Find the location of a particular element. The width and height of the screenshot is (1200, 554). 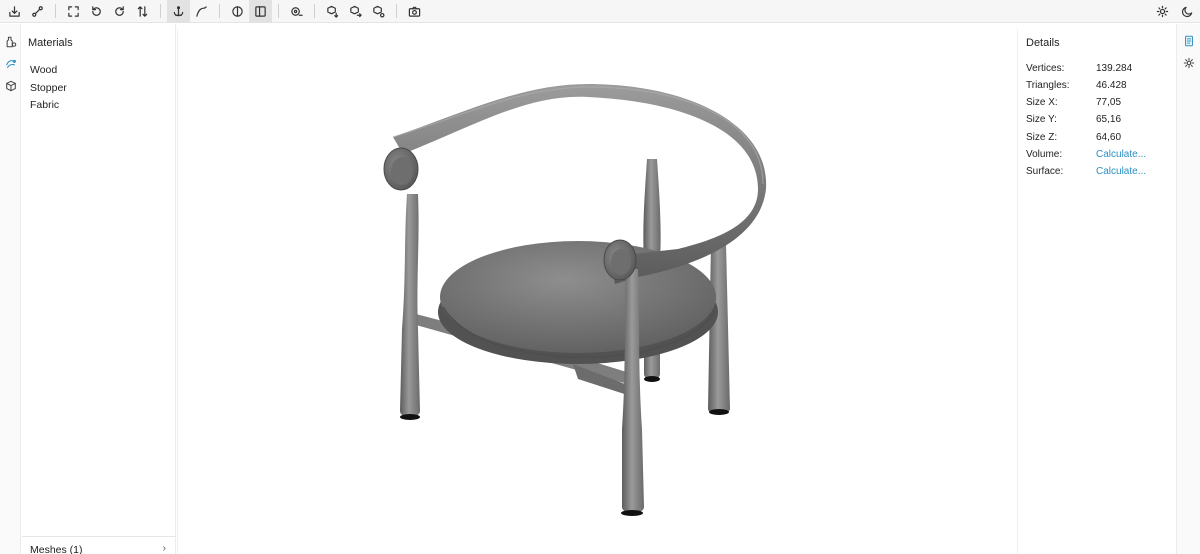

rotate-right-icon is located at coordinates (119, 11).